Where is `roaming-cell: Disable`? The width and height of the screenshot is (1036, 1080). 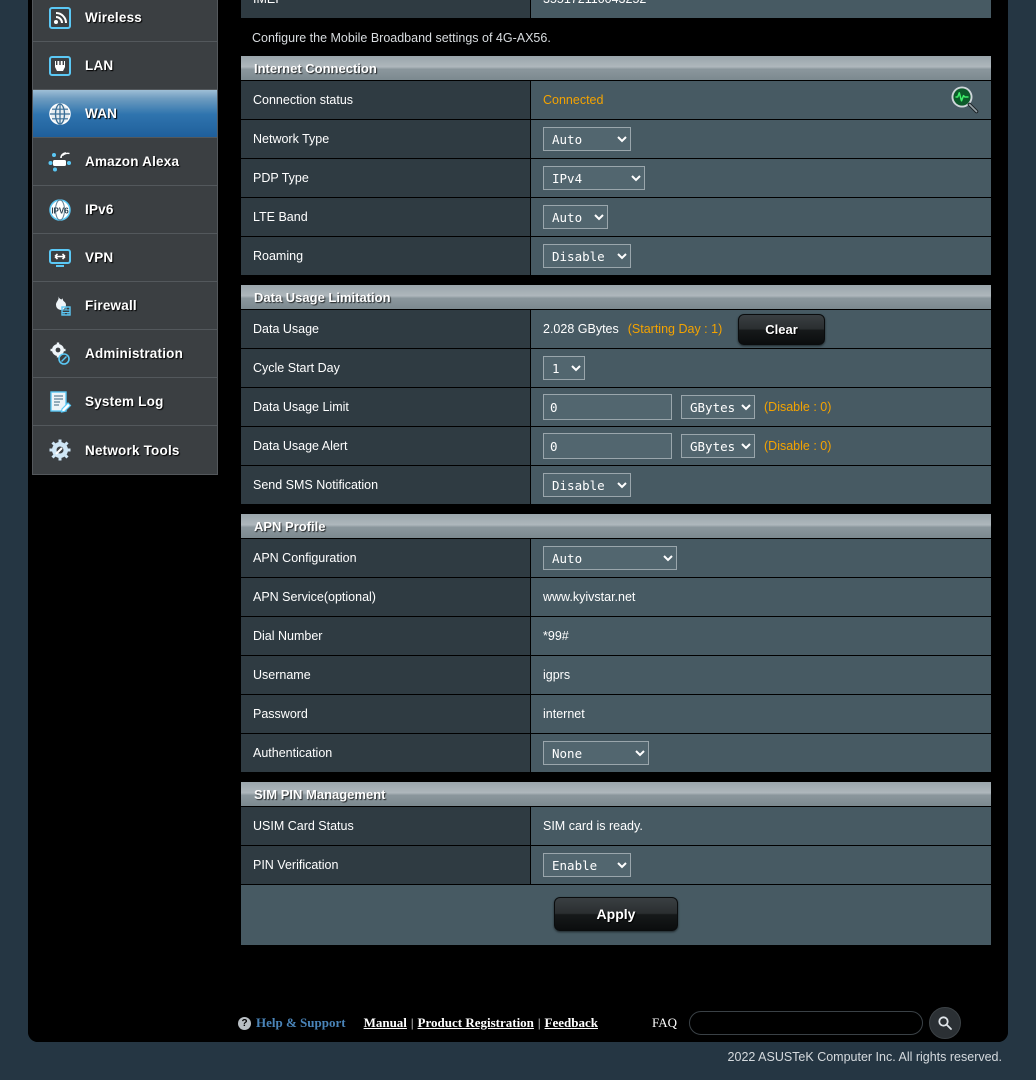 roaming-cell: Disable is located at coordinates (761, 256).